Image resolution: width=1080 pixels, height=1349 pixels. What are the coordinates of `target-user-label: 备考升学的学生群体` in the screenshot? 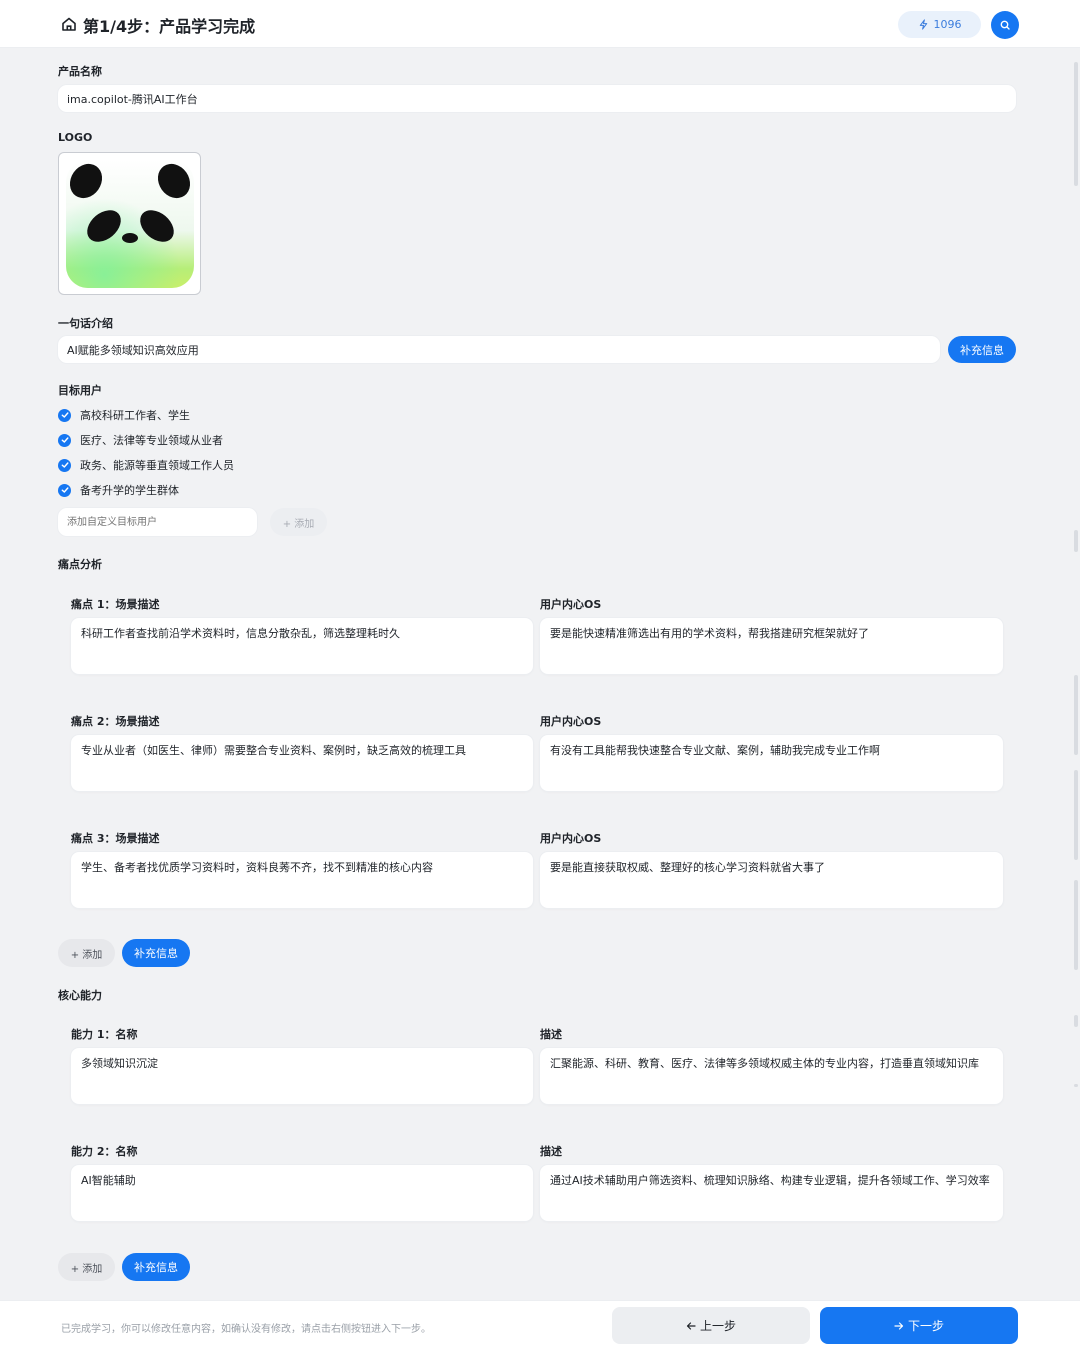 It's located at (129, 490).